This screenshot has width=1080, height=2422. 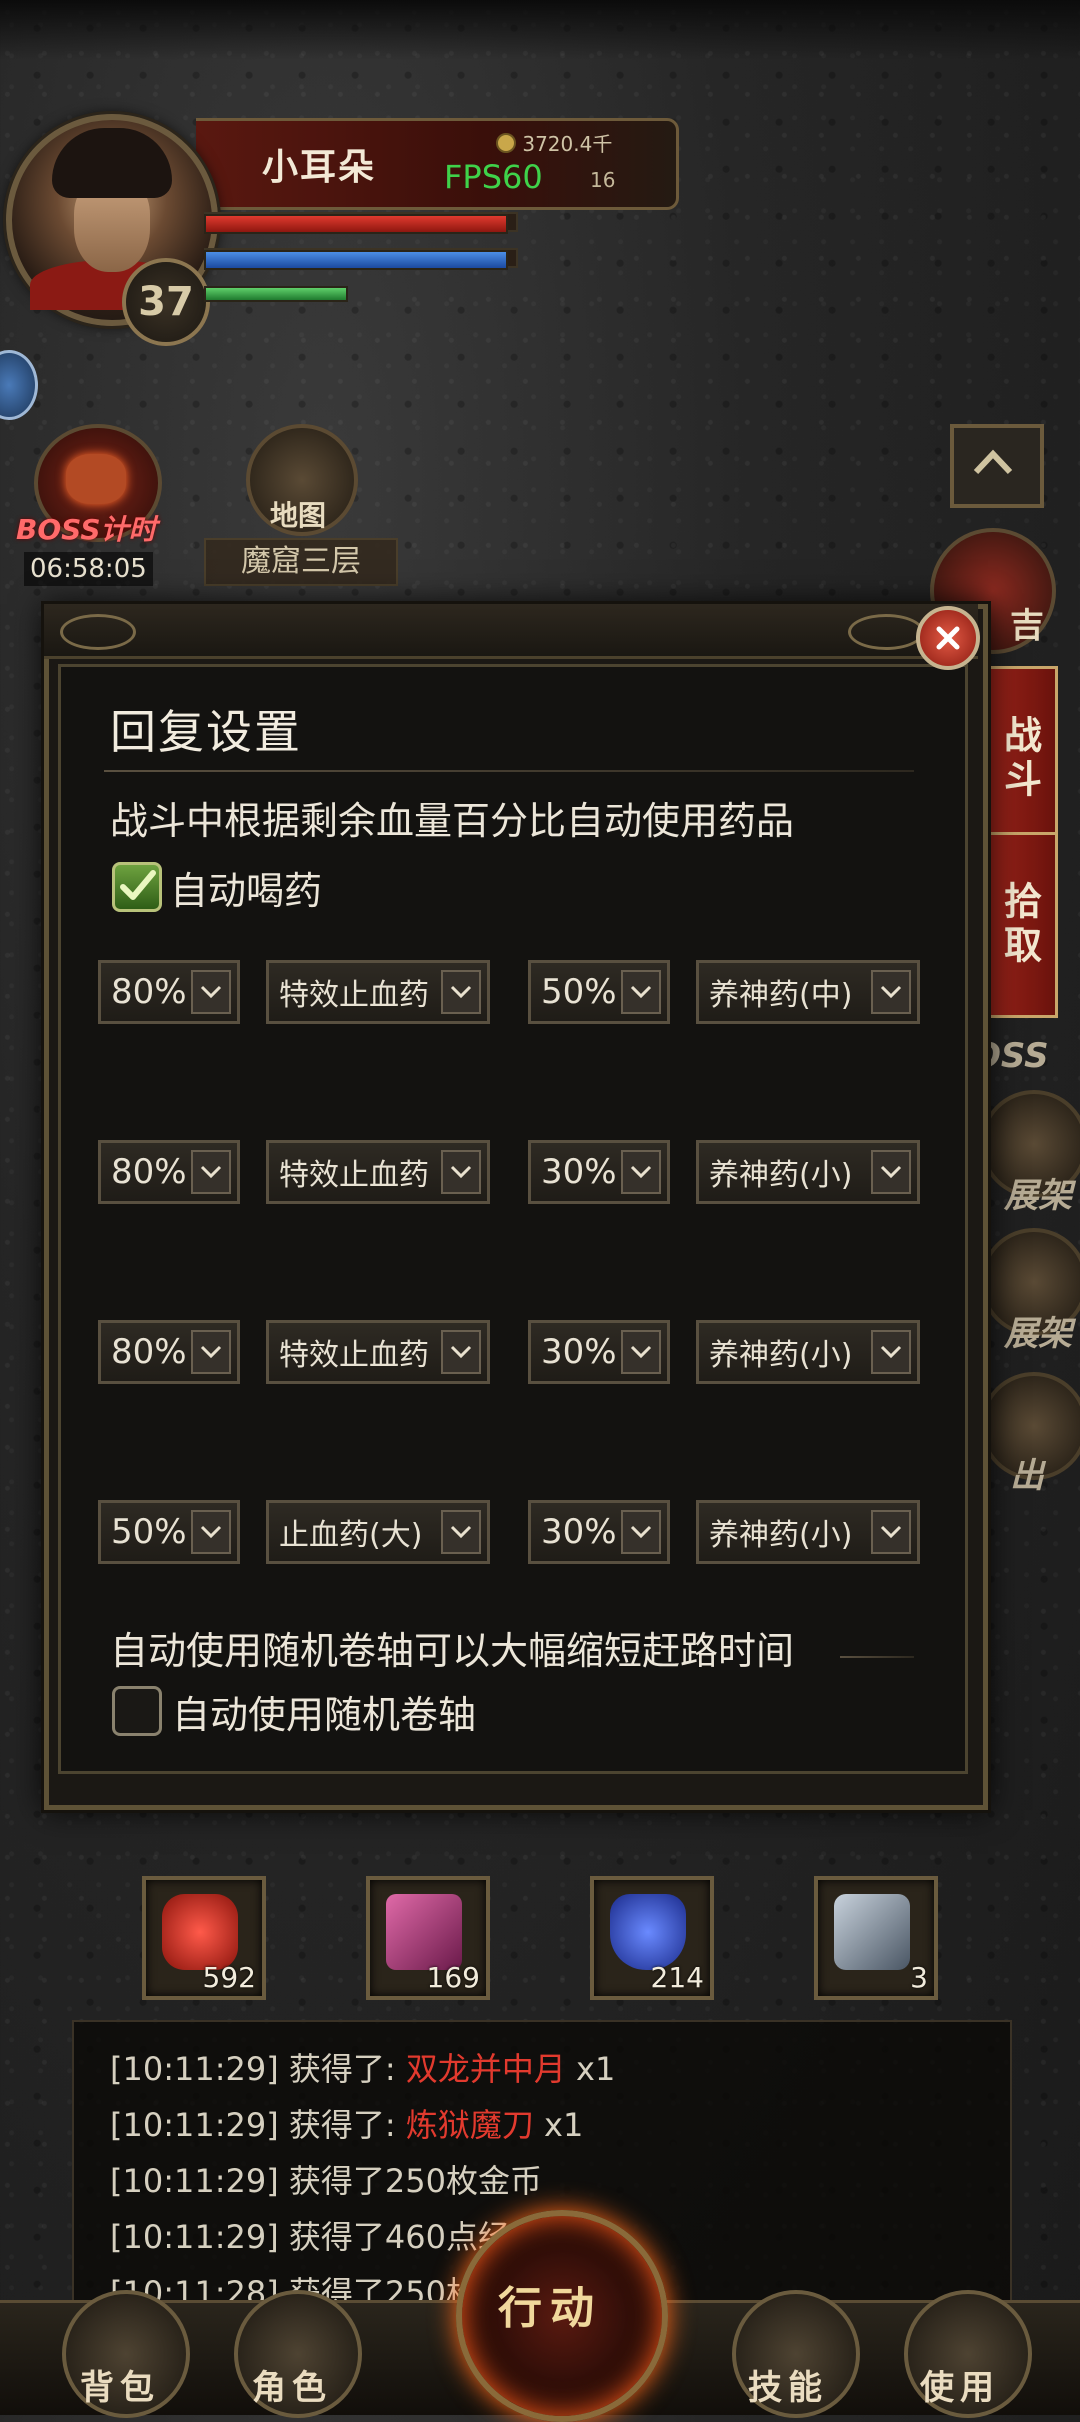 I want to click on ornament-left-icon, so click(x=98, y=632).